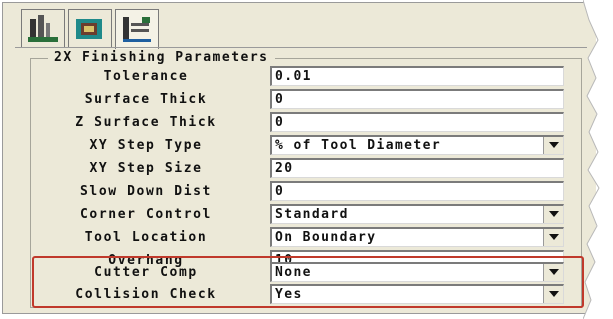 The width and height of the screenshot is (613, 319). What do you see at coordinates (301, 47) in the screenshot?
I see `tab-divider` at bounding box center [301, 47].